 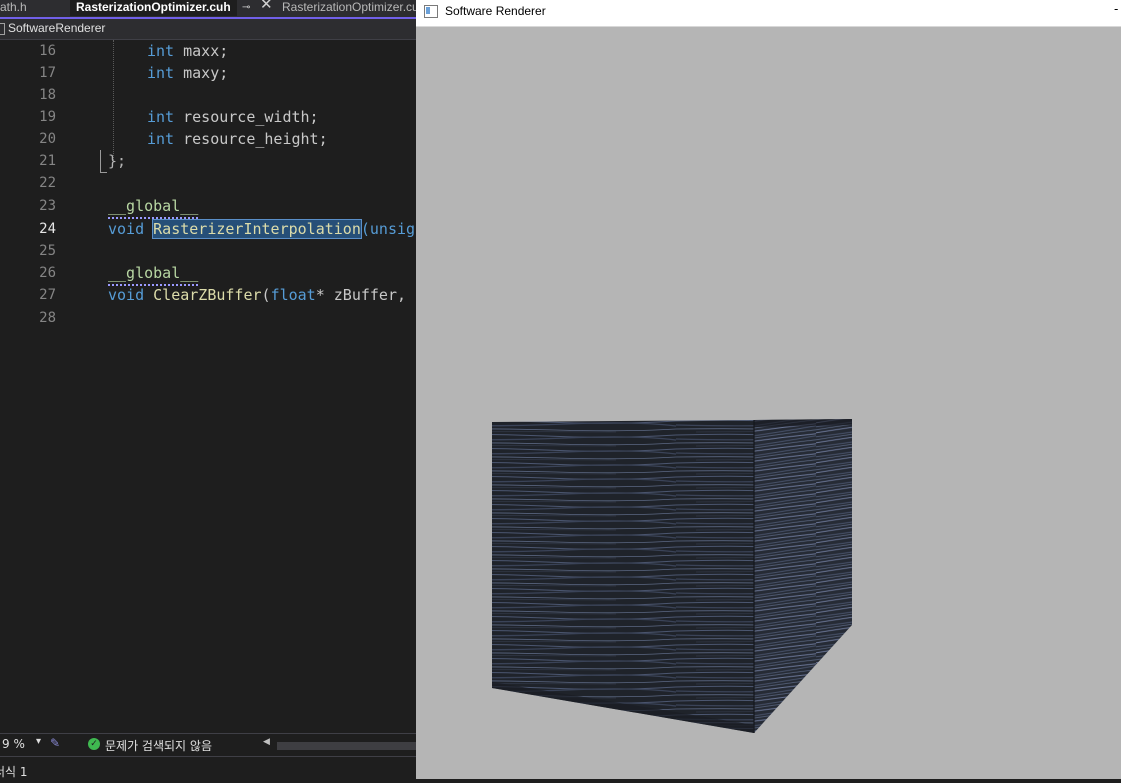 What do you see at coordinates (768, 13) in the screenshot?
I see `window-titlebar: Software Renderer -` at bounding box center [768, 13].